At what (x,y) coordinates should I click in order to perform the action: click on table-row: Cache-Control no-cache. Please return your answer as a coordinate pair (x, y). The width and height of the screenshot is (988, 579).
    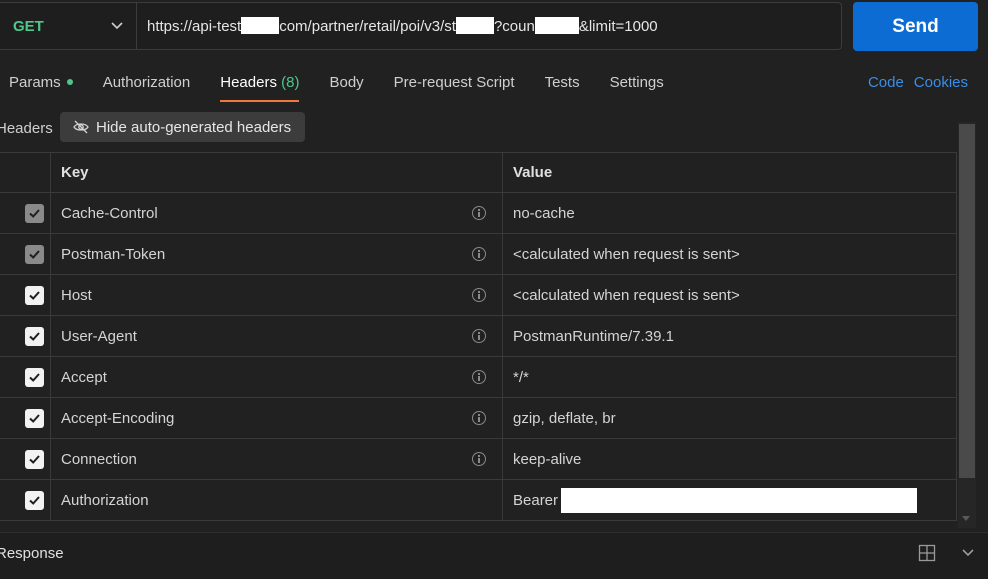
    Looking at the image, I should click on (478, 213).